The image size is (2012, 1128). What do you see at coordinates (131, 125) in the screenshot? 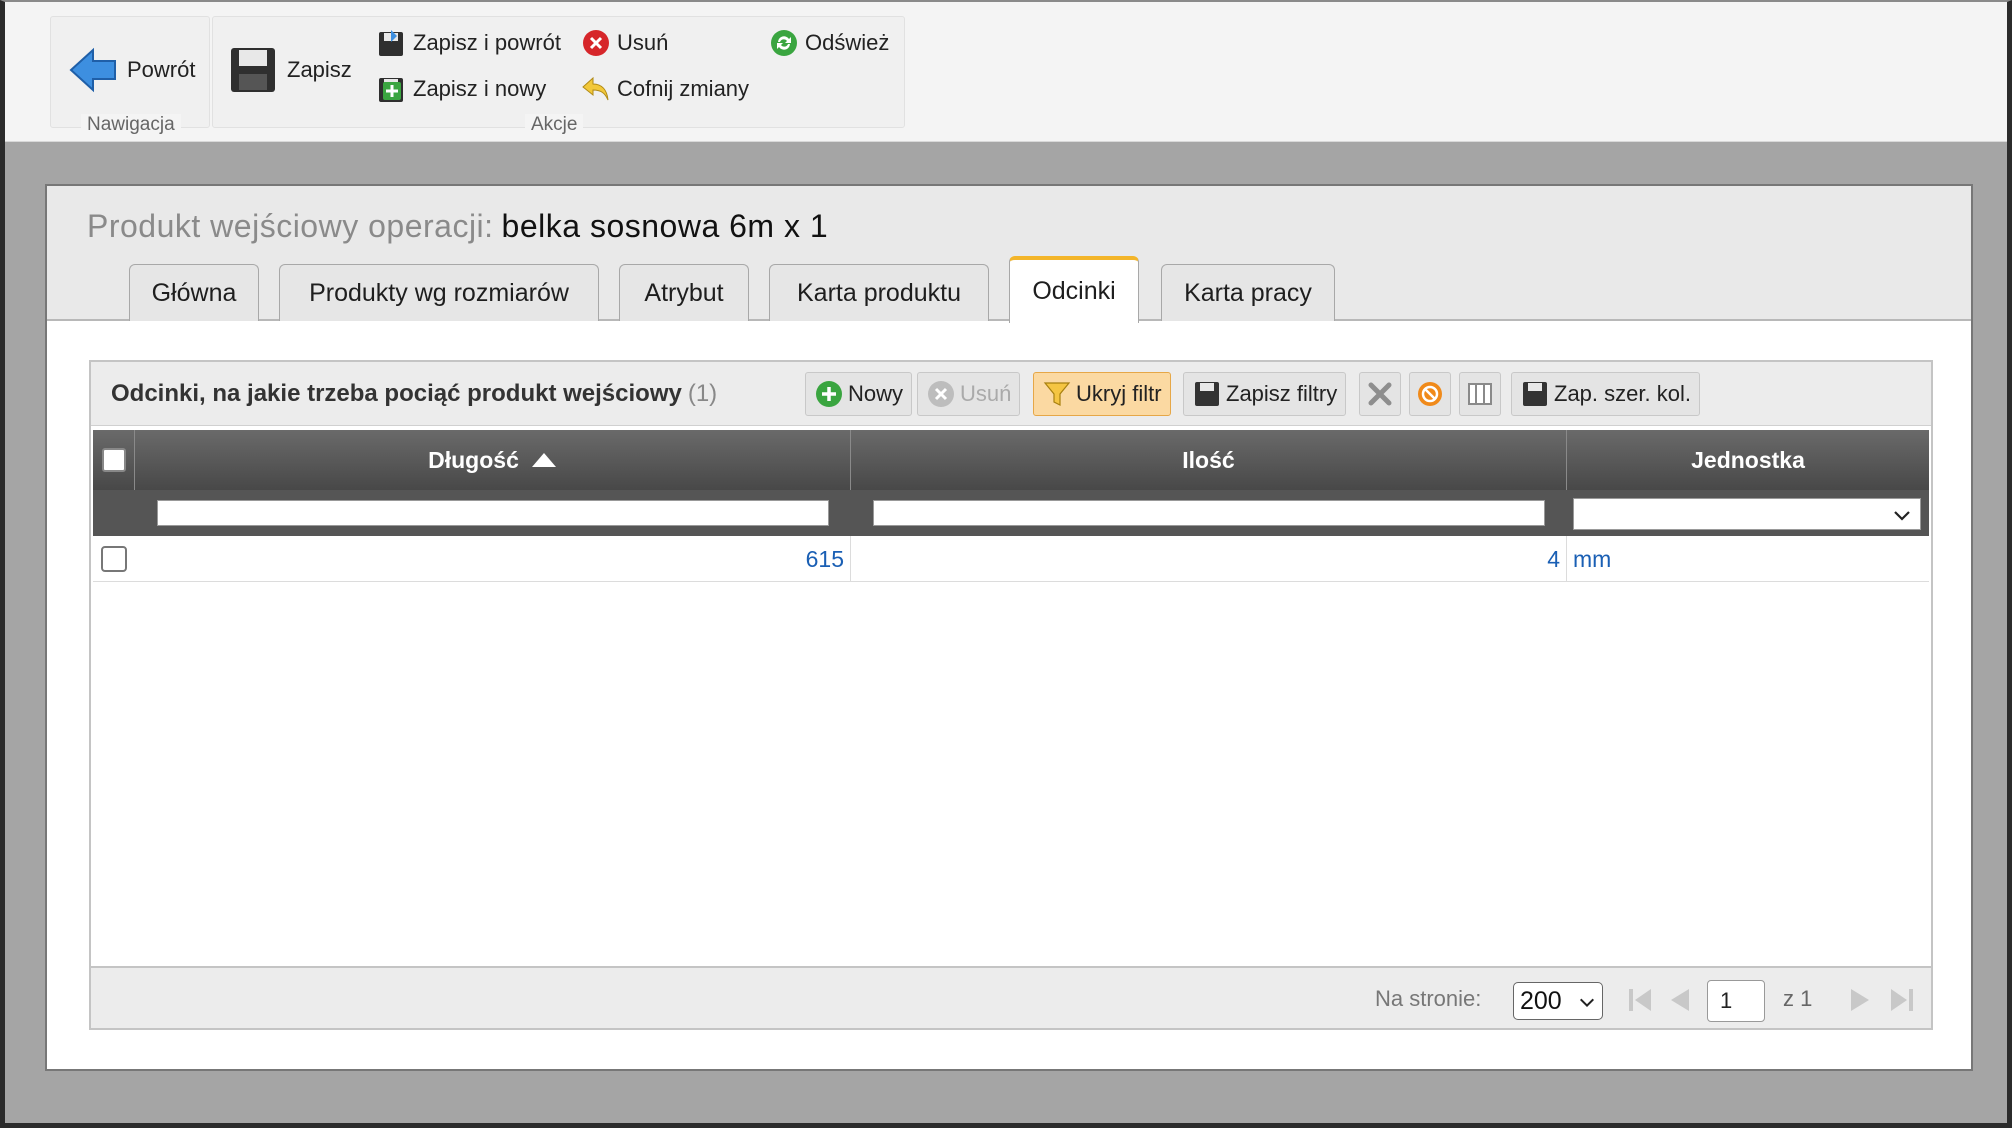
I see `navigation-group-caption: Nawigacja` at bounding box center [131, 125].